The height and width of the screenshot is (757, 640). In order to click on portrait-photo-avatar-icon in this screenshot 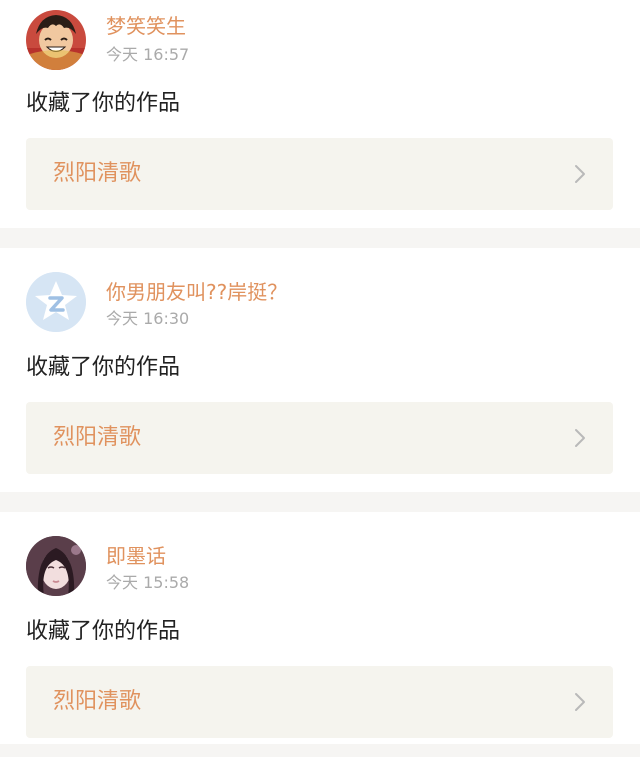, I will do `click(56, 566)`.